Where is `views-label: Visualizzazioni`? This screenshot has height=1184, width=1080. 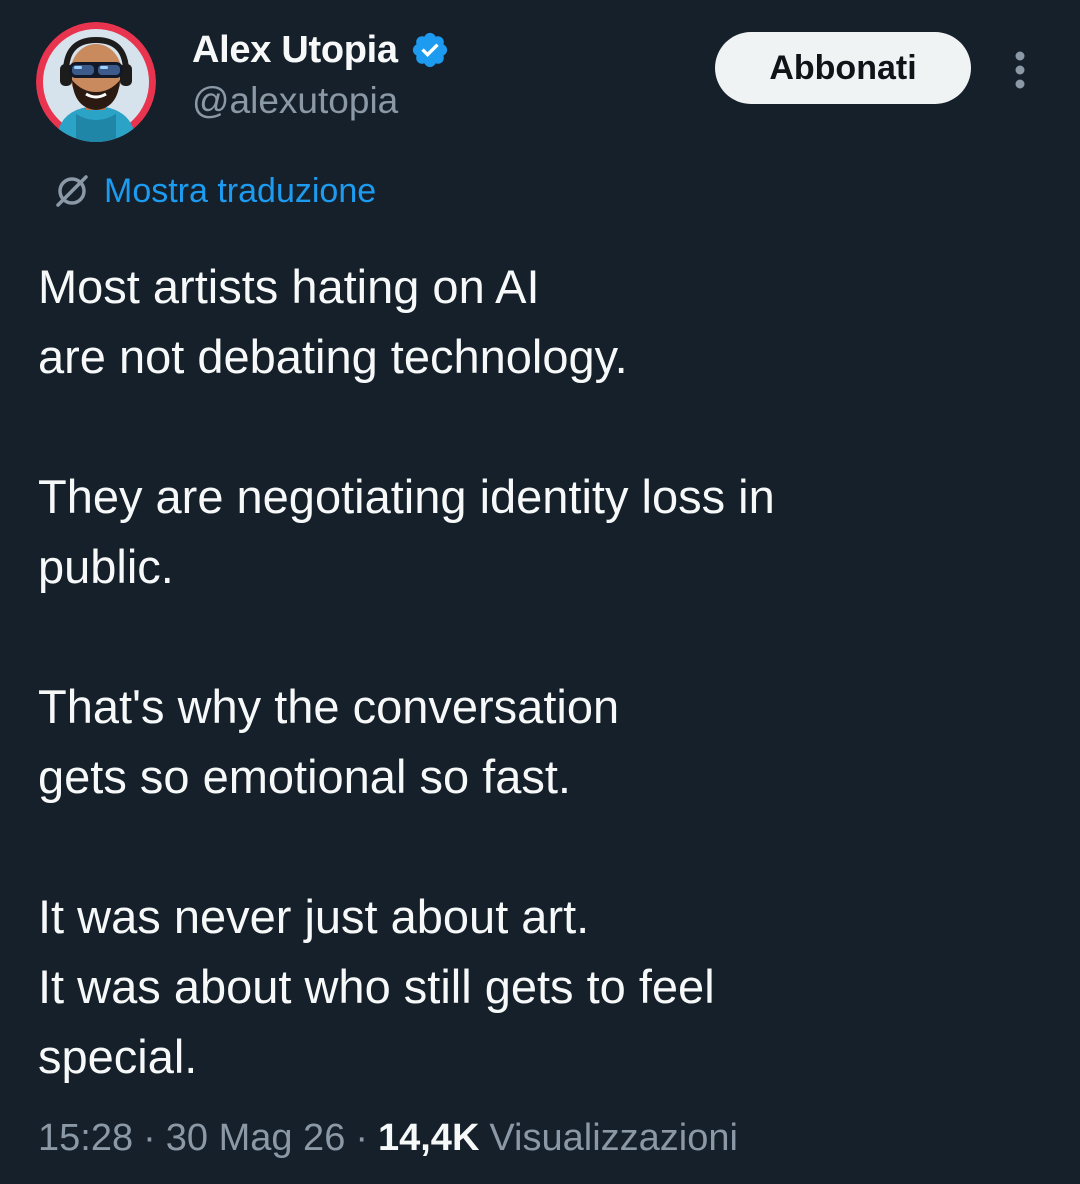
views-label: Visualizzazioni is located at coordinates (613, 1137).